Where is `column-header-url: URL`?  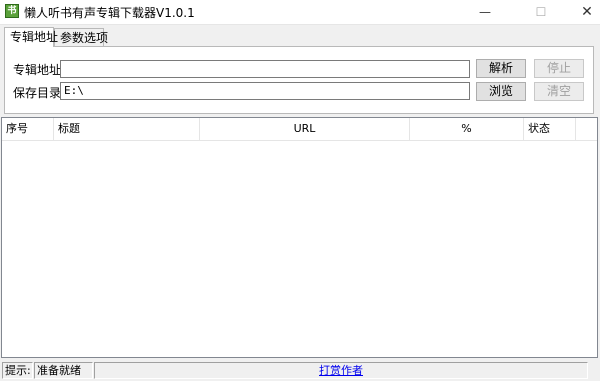
column-header-url: URL is located at coordinates (305, 129).